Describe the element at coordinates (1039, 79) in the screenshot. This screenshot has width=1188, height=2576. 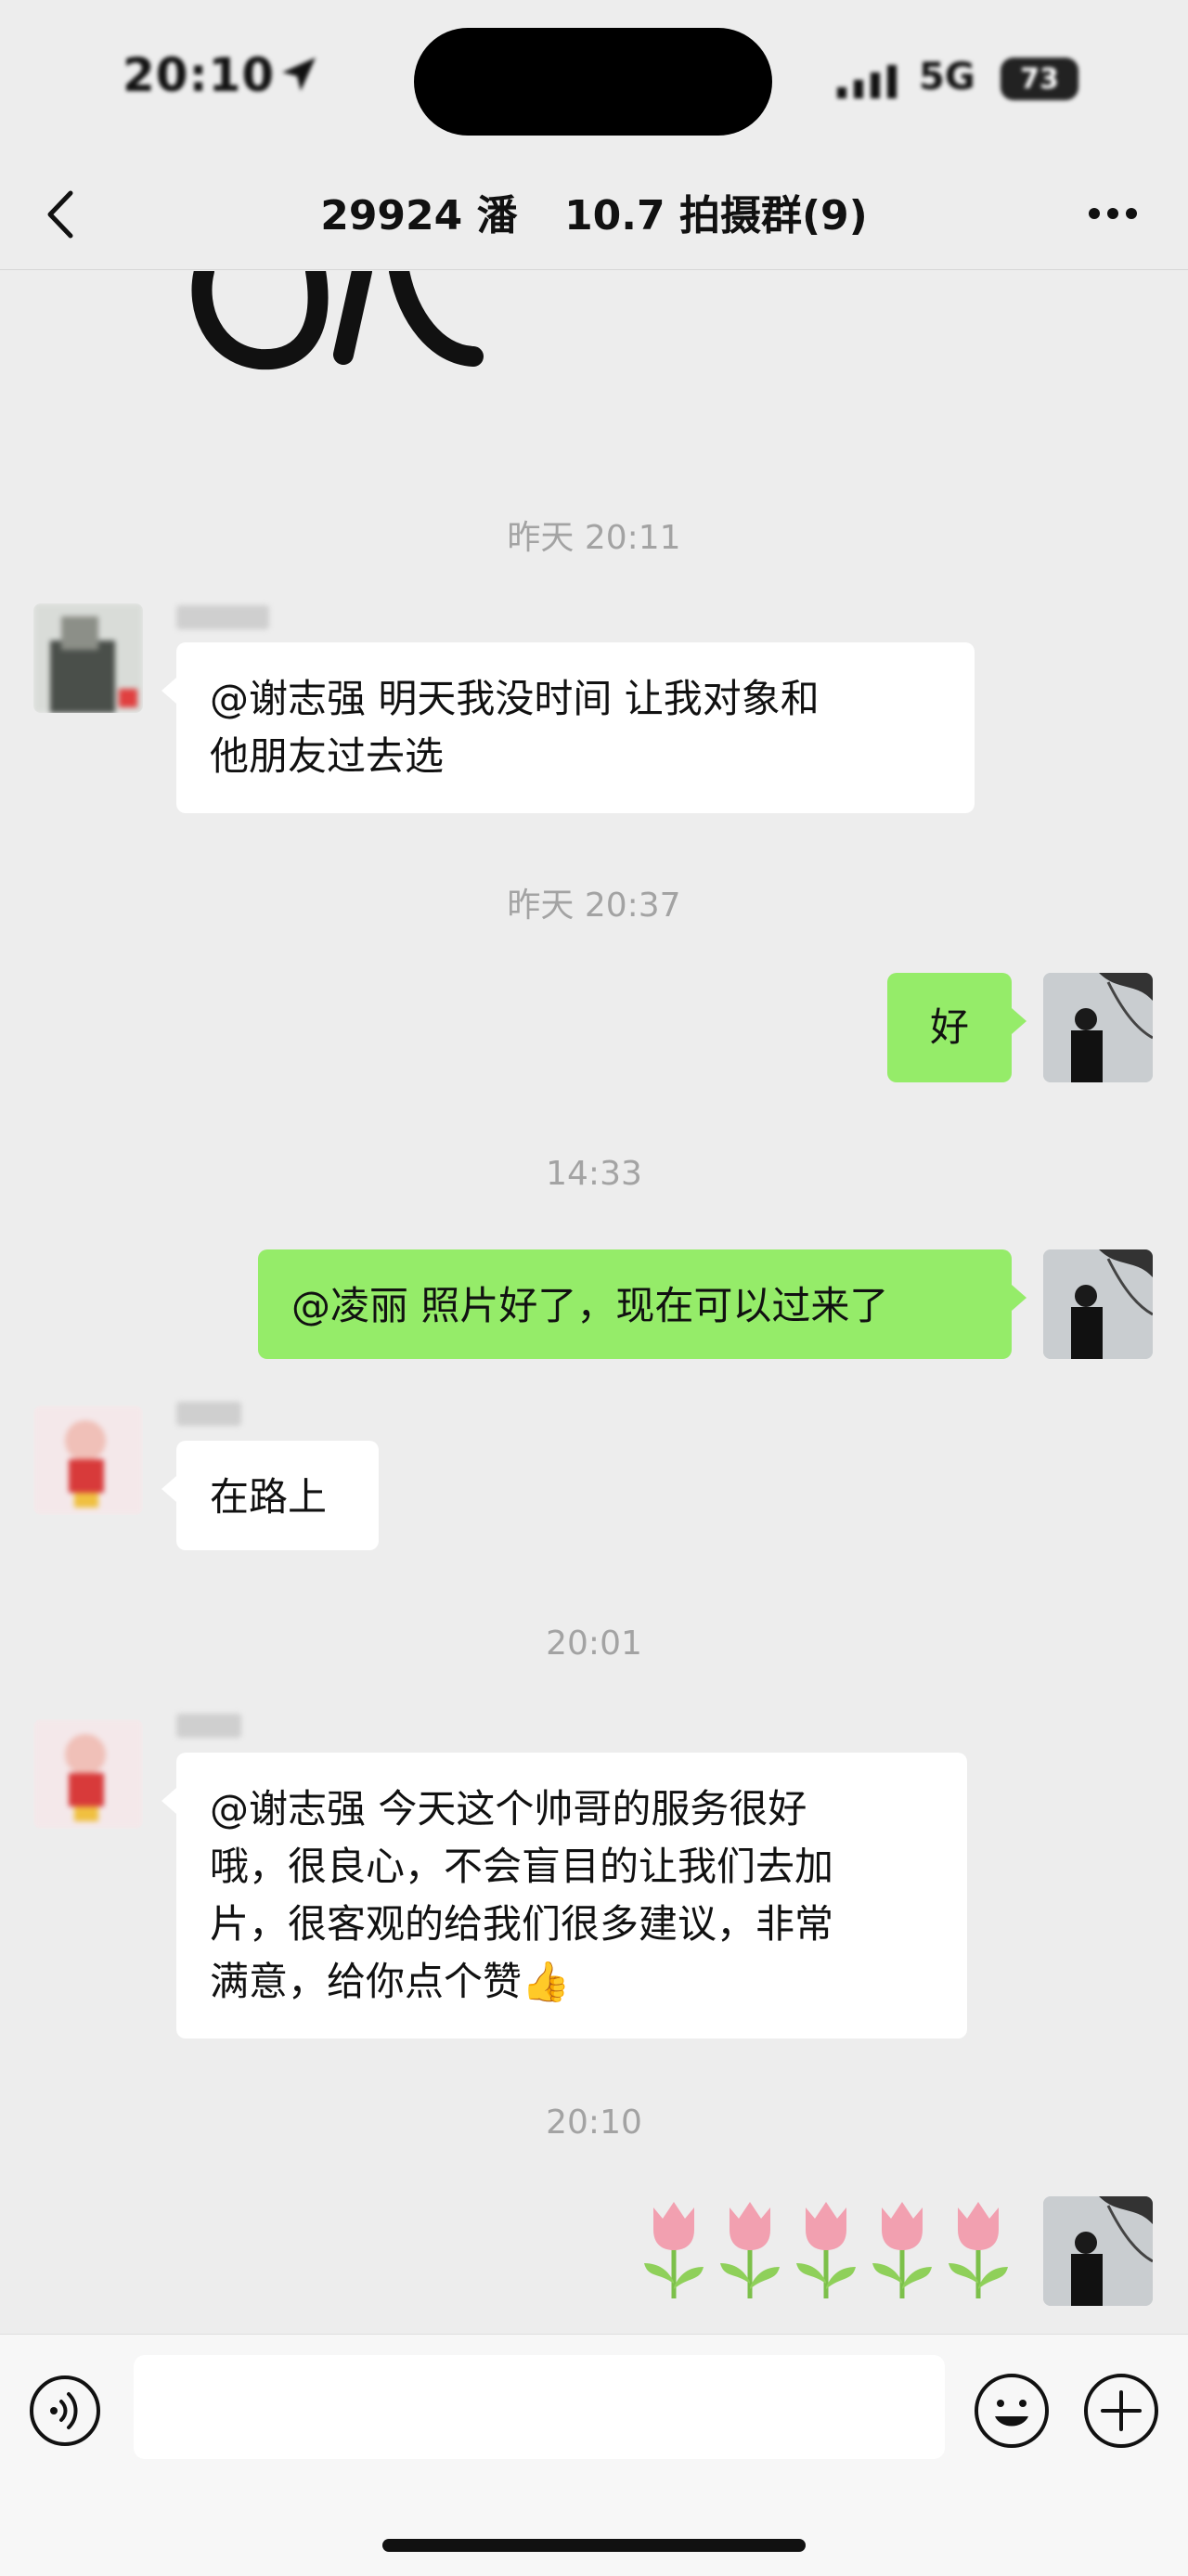
I see `battery-icon: 73` at that location.